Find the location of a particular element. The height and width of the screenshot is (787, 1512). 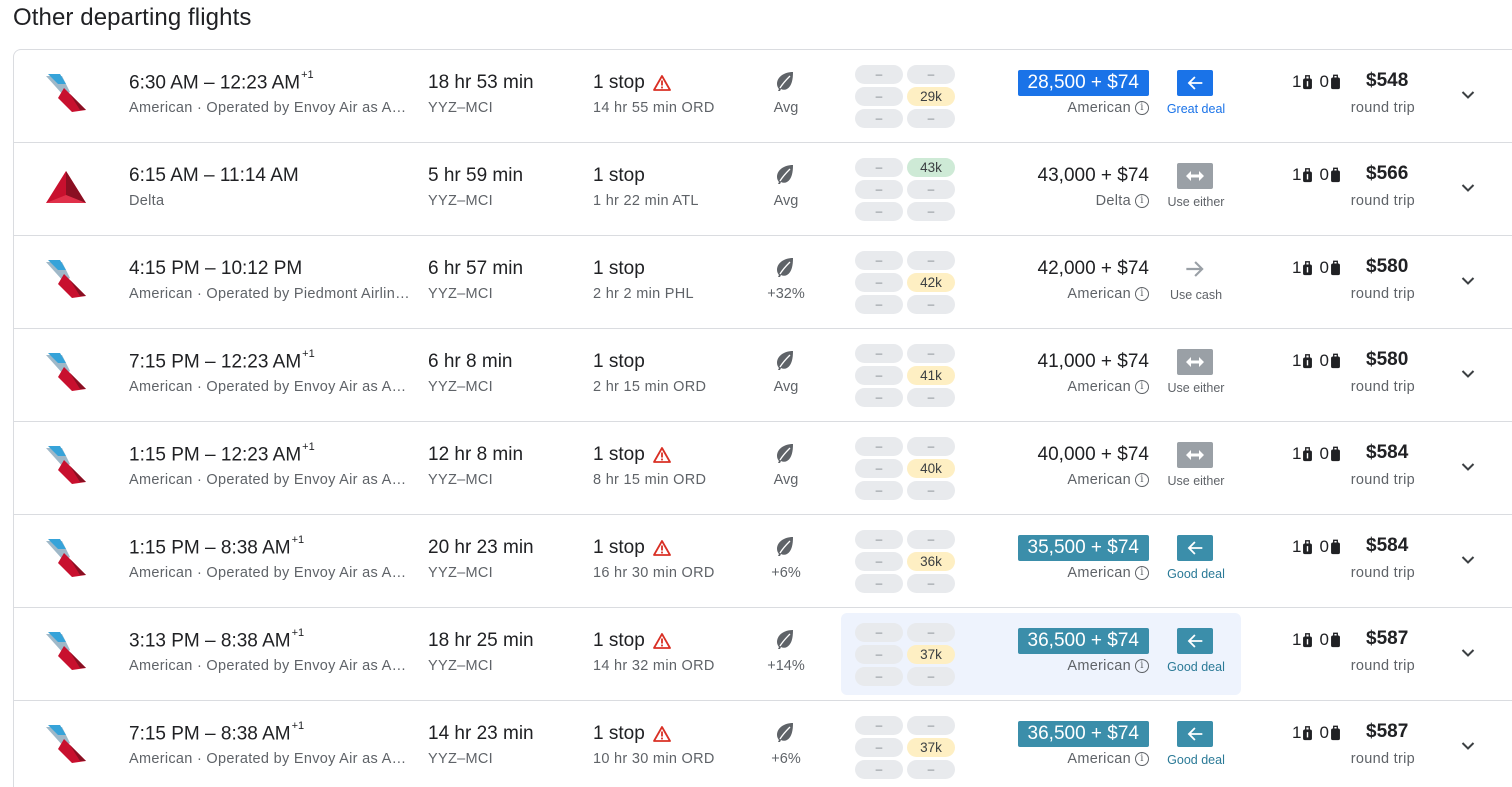

points-price: 40,000 + $74 is located at coordinates (1093, 454).